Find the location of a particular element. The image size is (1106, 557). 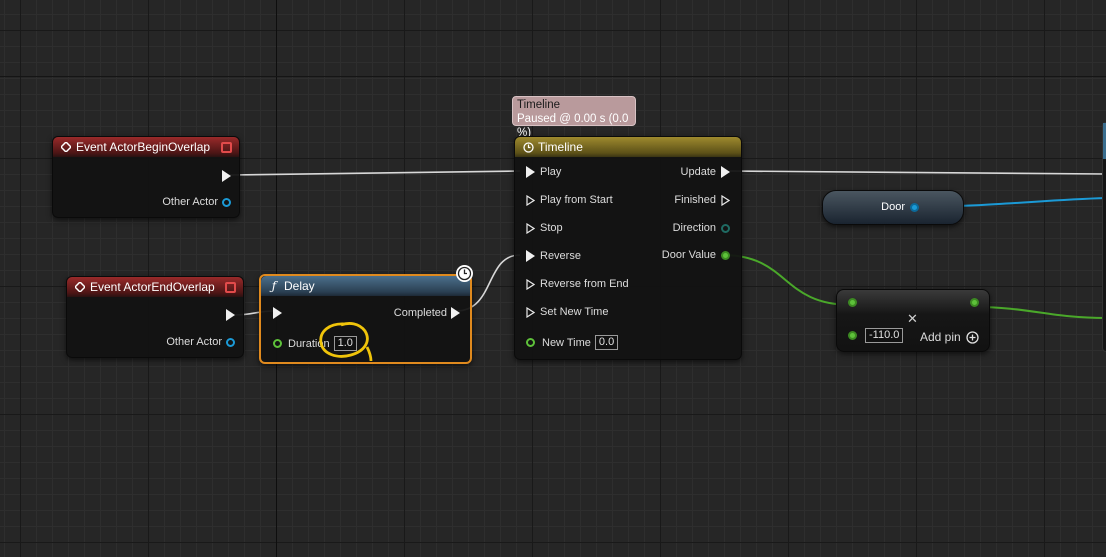

pin-label: Completed is located at coordinates (420, 313).